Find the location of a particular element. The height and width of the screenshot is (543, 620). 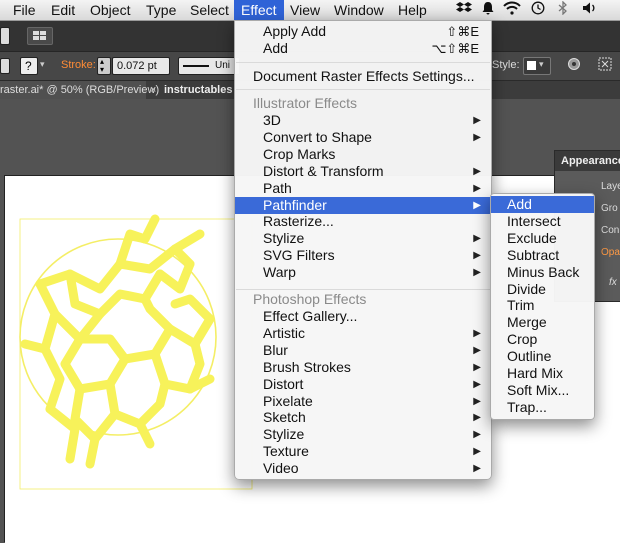

menu-item-ps-stylize: Stylize ▶ is located at coordinates (363, 434).